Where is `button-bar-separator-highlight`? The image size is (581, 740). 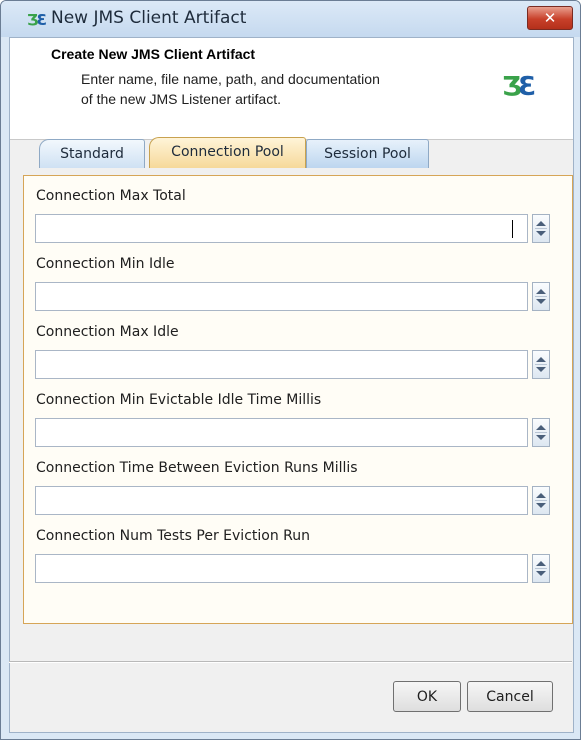 button-bar-separator-highlight is located at coordinates (290, 662).